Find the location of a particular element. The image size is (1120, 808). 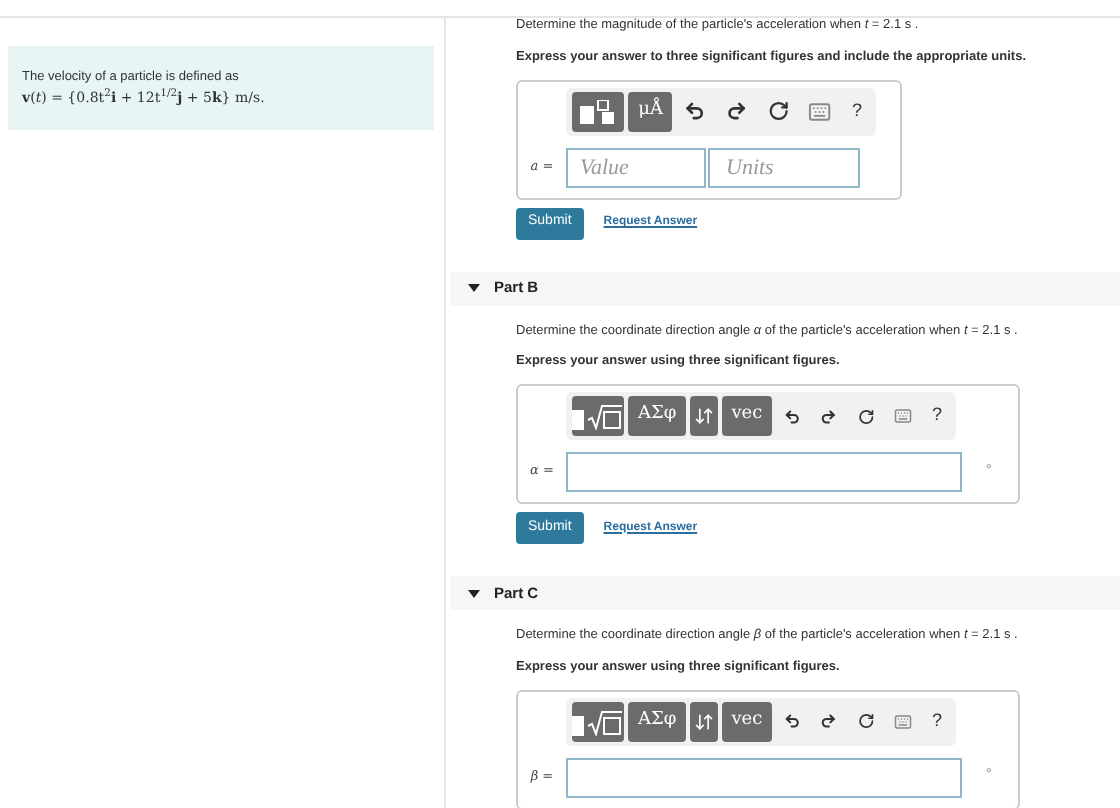

template-icon is located at coordinates (598, 111).